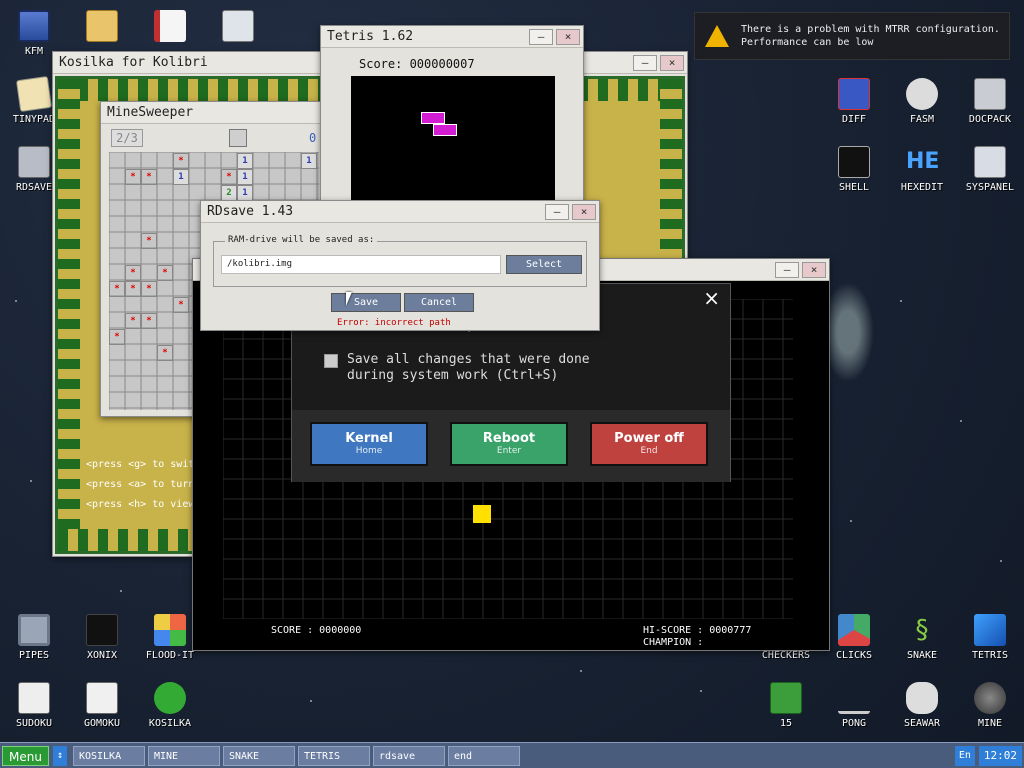  I want to click on desktop-icon-mine: MINE, so click(990, 705).